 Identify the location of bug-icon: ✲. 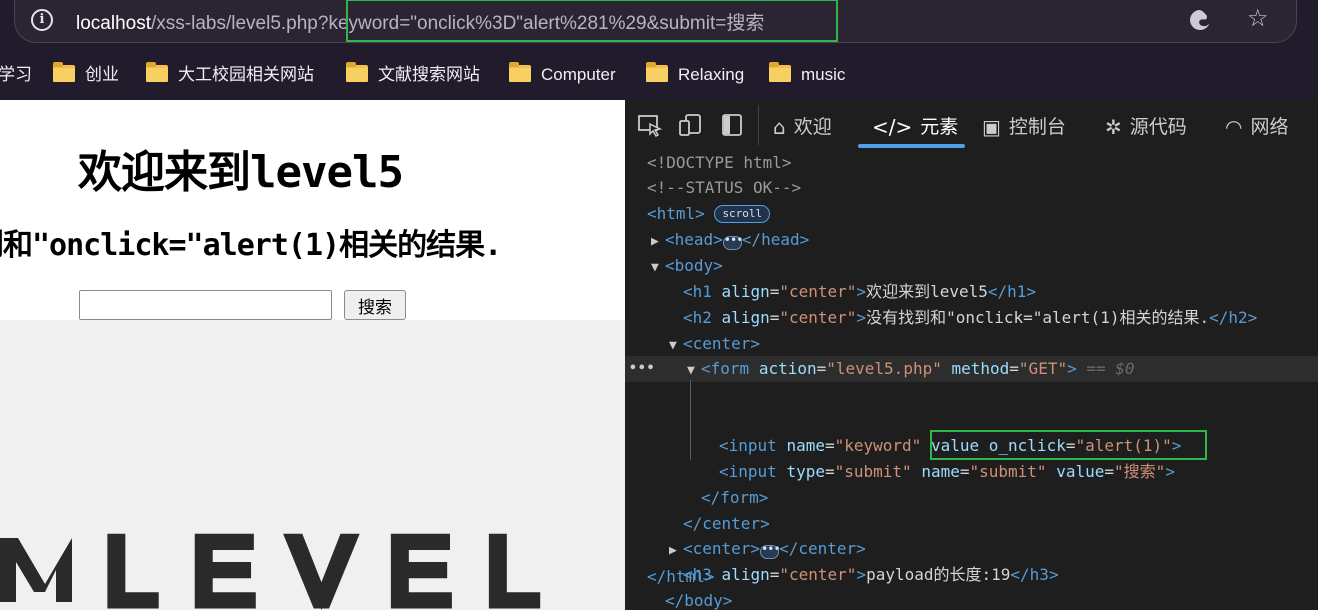
(1113, 127).